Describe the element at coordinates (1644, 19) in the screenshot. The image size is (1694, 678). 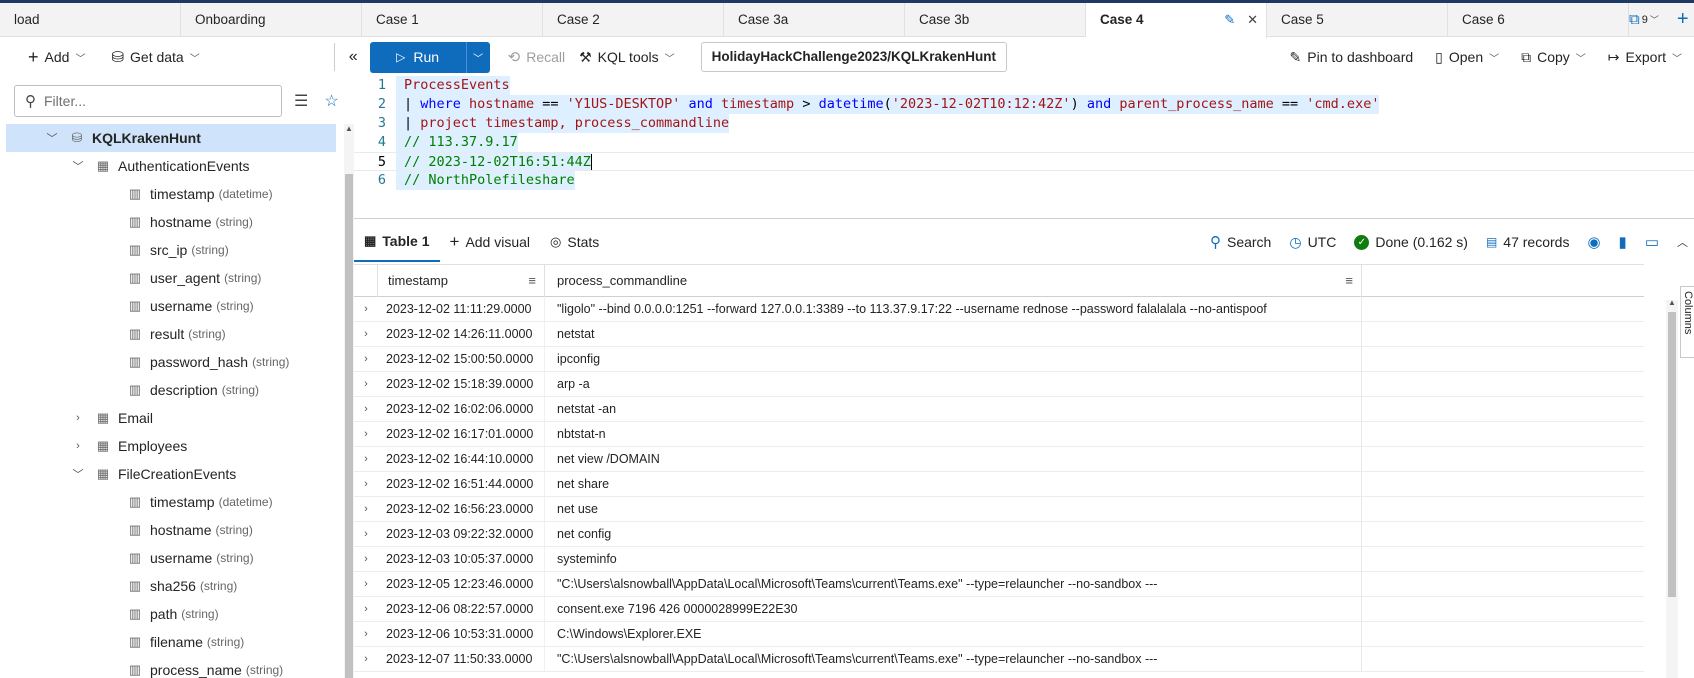
I see `tab-list-button: ⧉ 9 ﹀` at that location.